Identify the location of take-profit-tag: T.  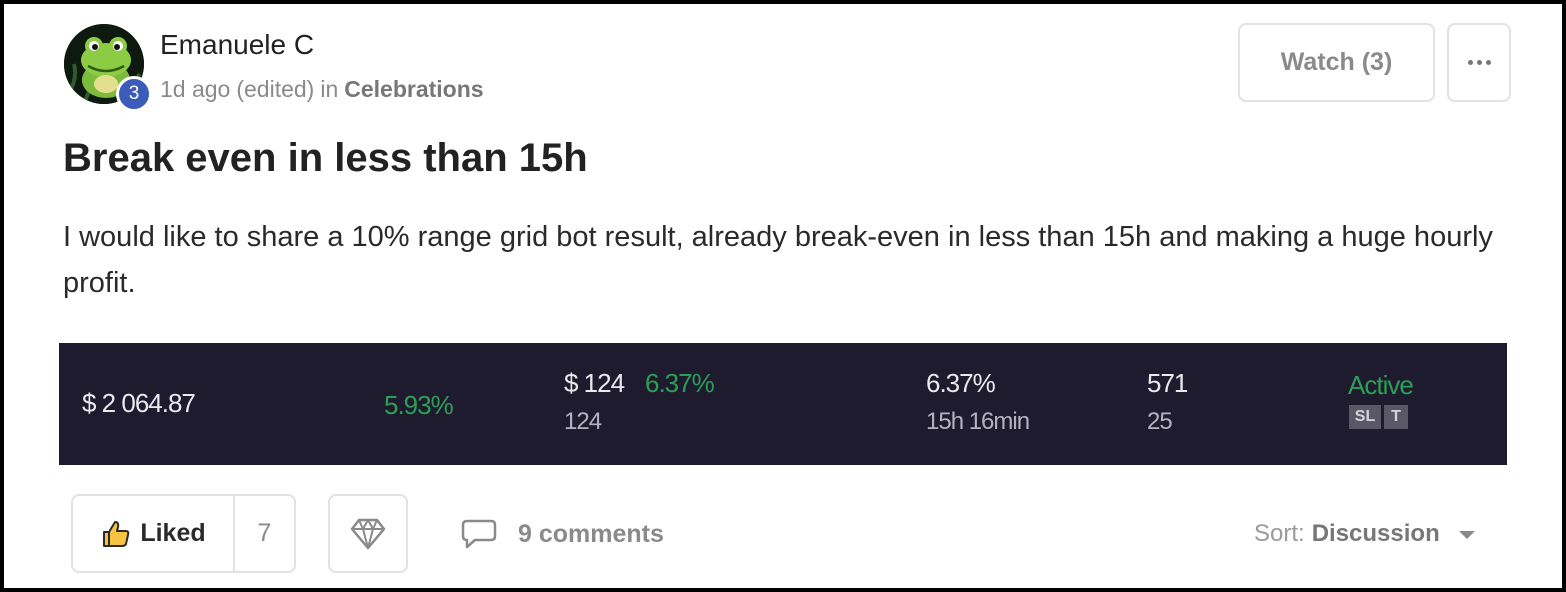
(1396, 417).